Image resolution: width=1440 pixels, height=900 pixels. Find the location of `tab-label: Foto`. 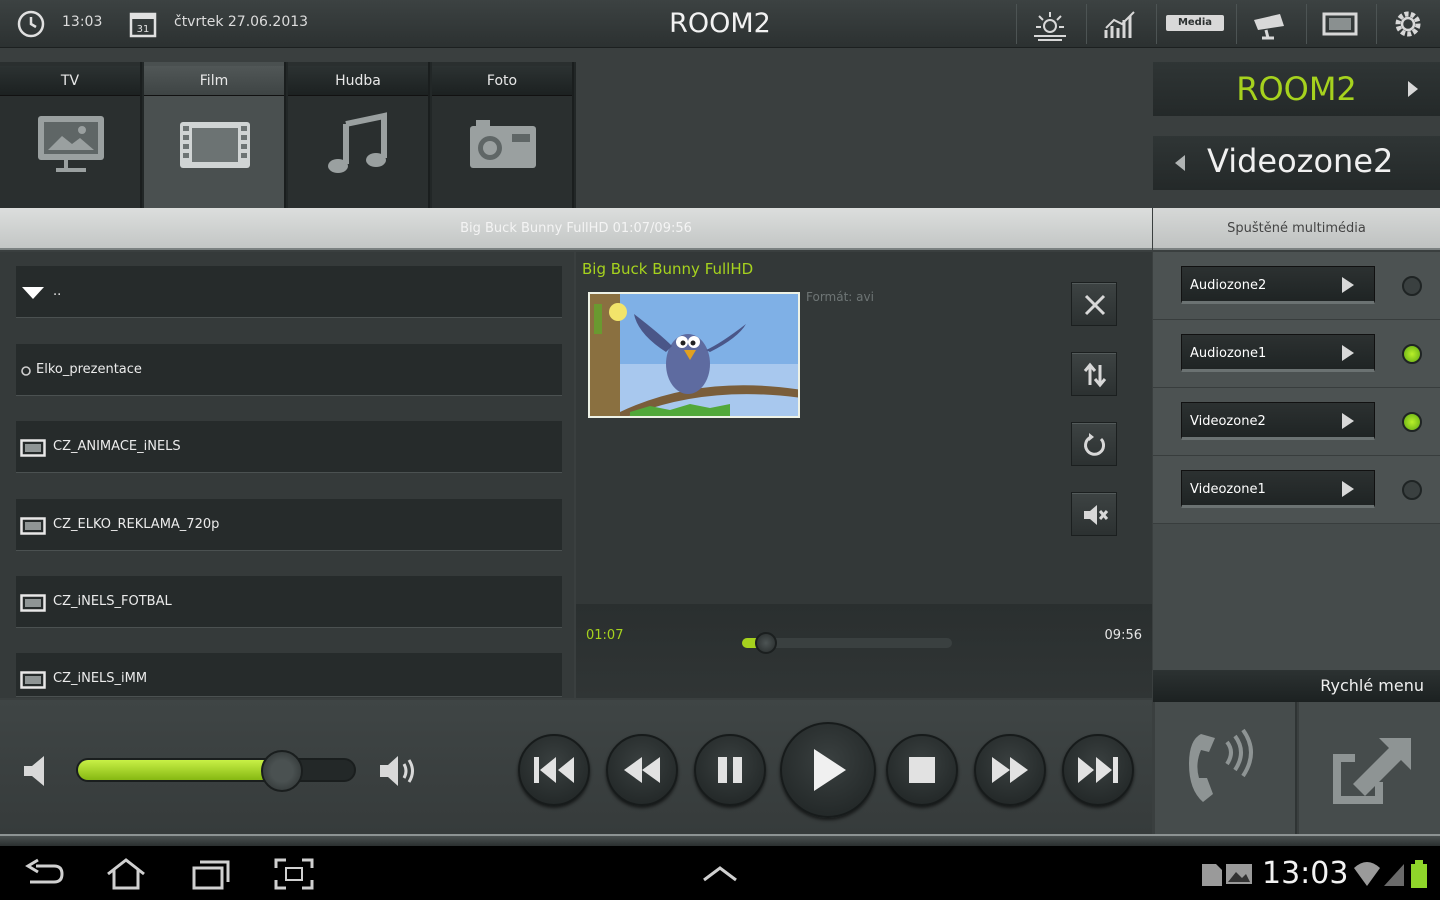

tab-label: Foto is located at coordinates (502, 81).